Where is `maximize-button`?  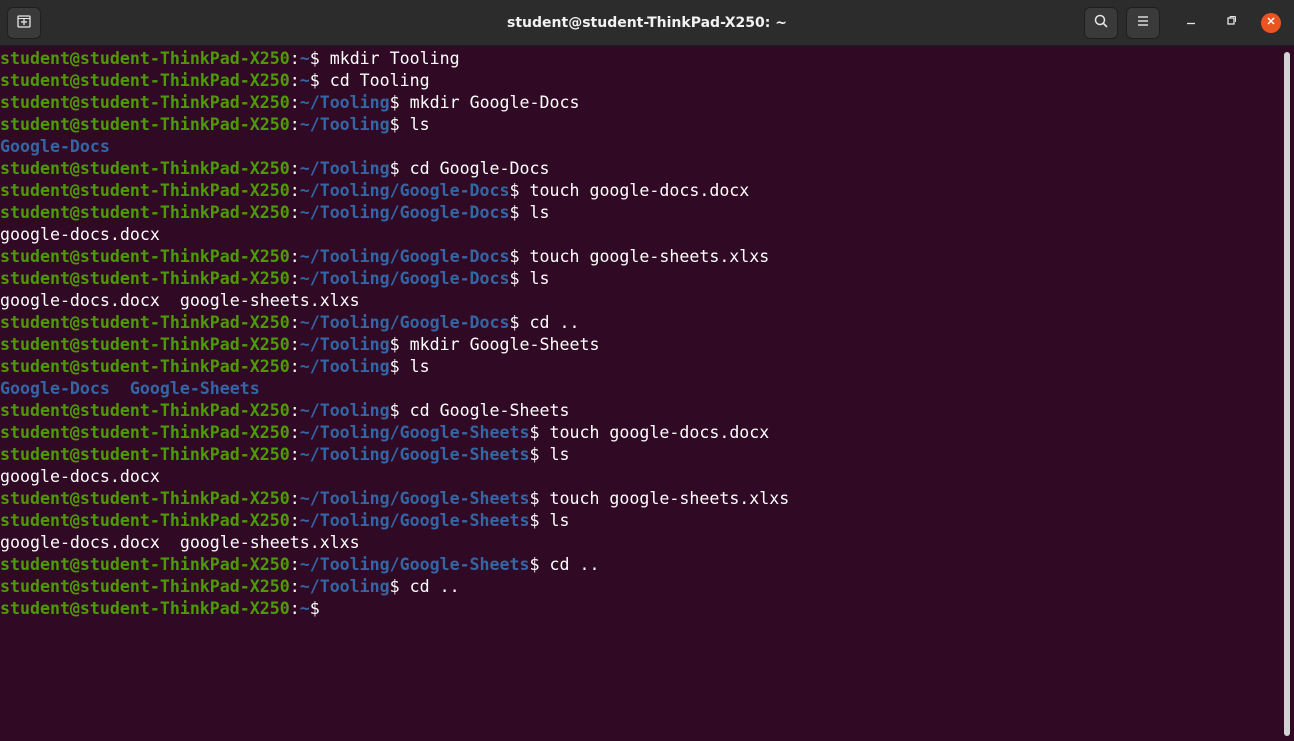
maximize-button is located at coordinates (1231, 23).